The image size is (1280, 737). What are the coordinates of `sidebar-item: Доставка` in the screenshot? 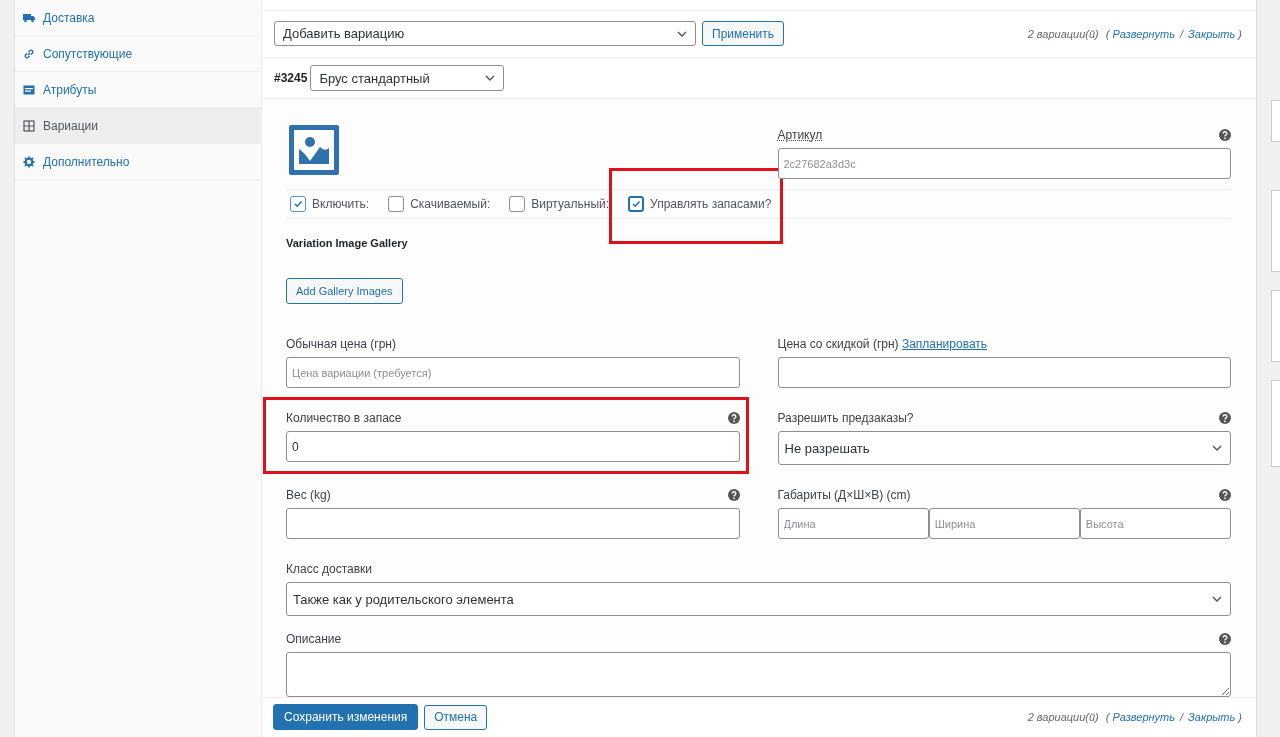 It's located at (138, 18).